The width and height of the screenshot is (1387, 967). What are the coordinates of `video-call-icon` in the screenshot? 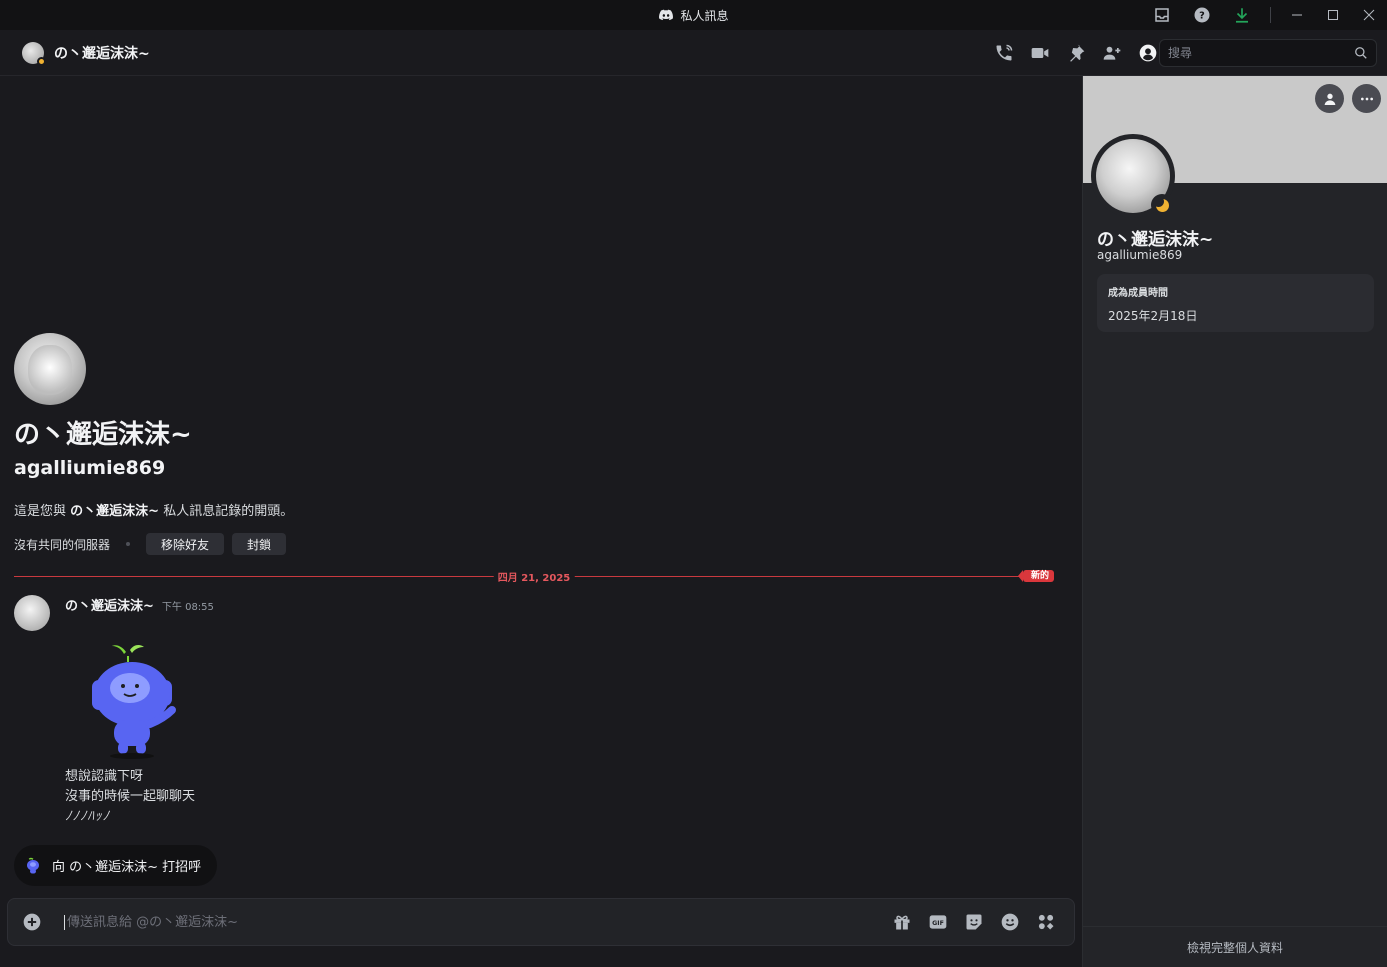 It's located at (1040, 53).